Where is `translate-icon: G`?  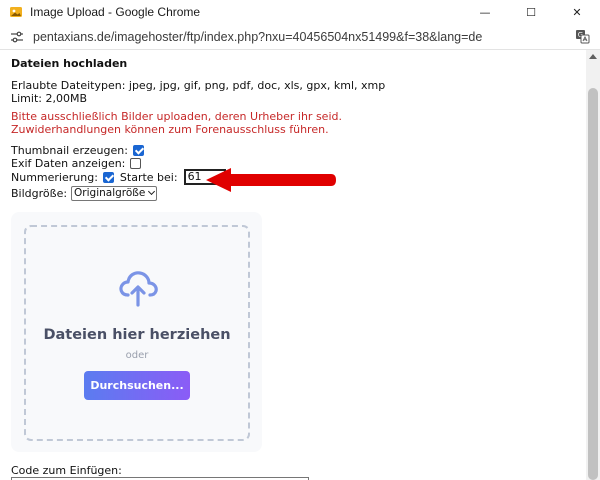 translate-icon: G is located at coordinates (582, 36).